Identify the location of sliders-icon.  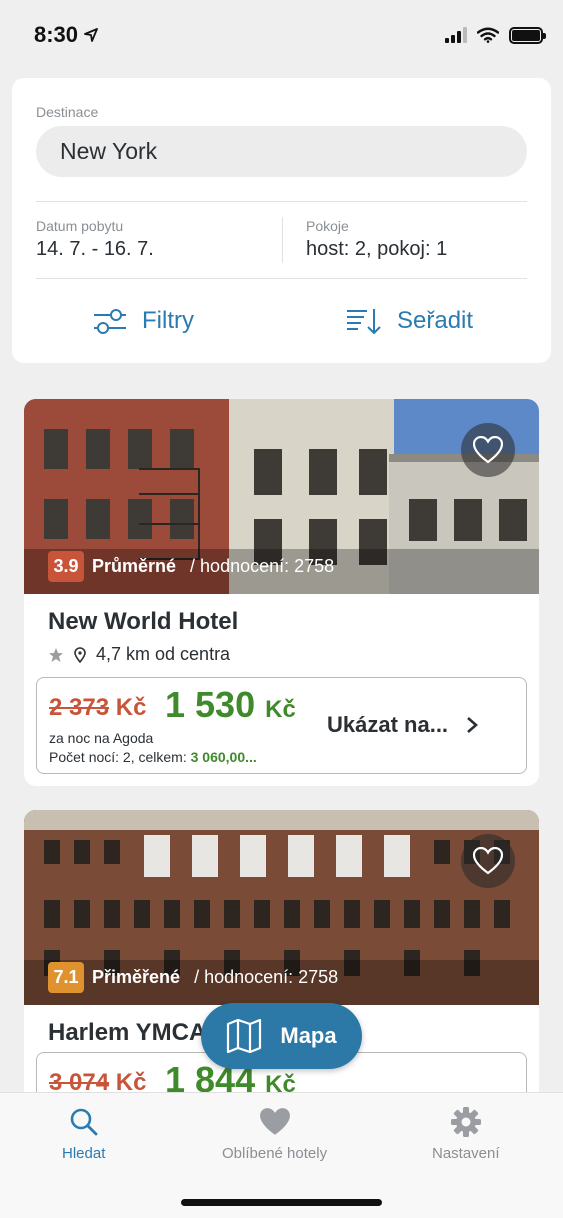
(110, 321).